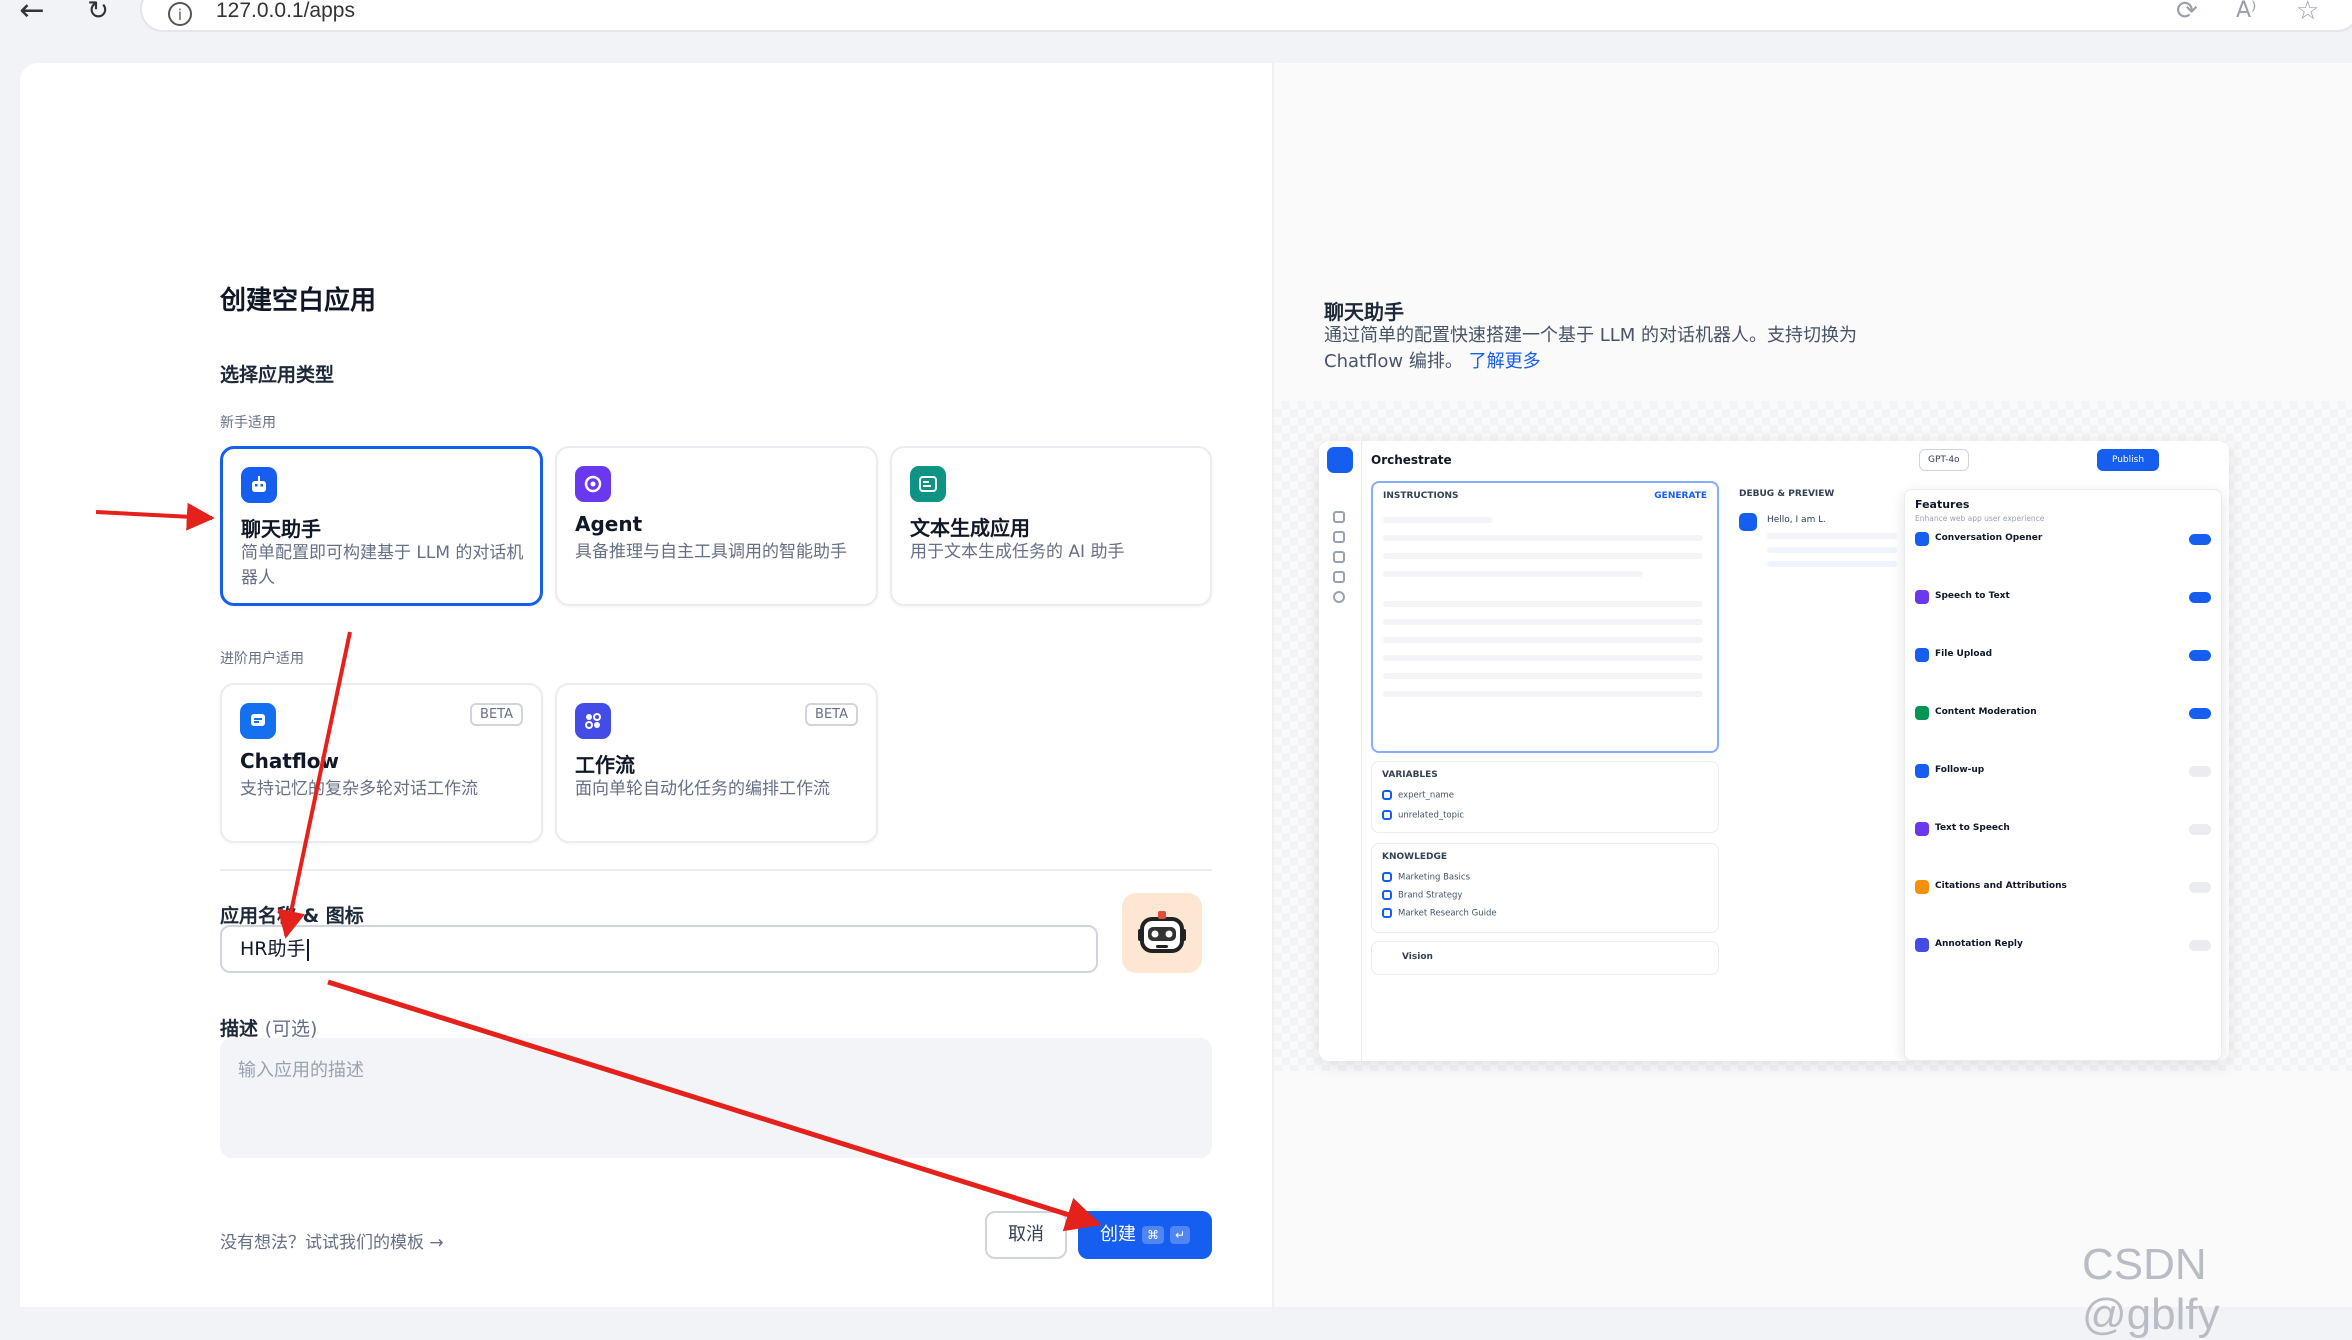 This screenshot has width=2352, height=1340. I want to click on learn-more-link: 了解更多, so click(1505, 361).